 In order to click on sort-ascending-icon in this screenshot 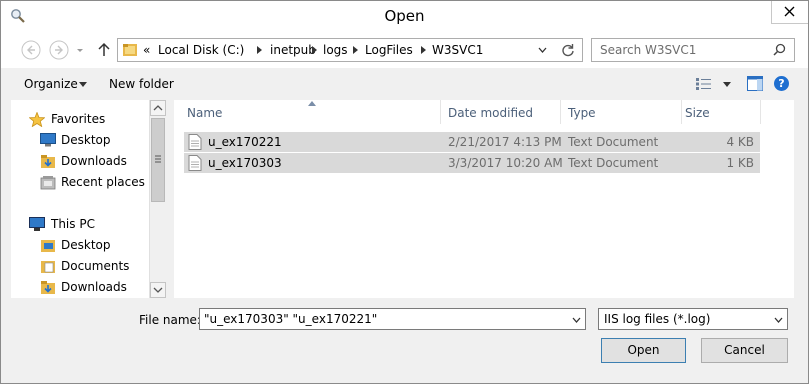, I will do `click(312, 103)`.